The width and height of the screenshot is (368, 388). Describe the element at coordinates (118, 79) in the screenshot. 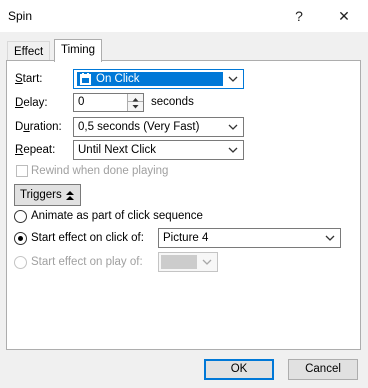

I see `start-value: On Click` at that location.